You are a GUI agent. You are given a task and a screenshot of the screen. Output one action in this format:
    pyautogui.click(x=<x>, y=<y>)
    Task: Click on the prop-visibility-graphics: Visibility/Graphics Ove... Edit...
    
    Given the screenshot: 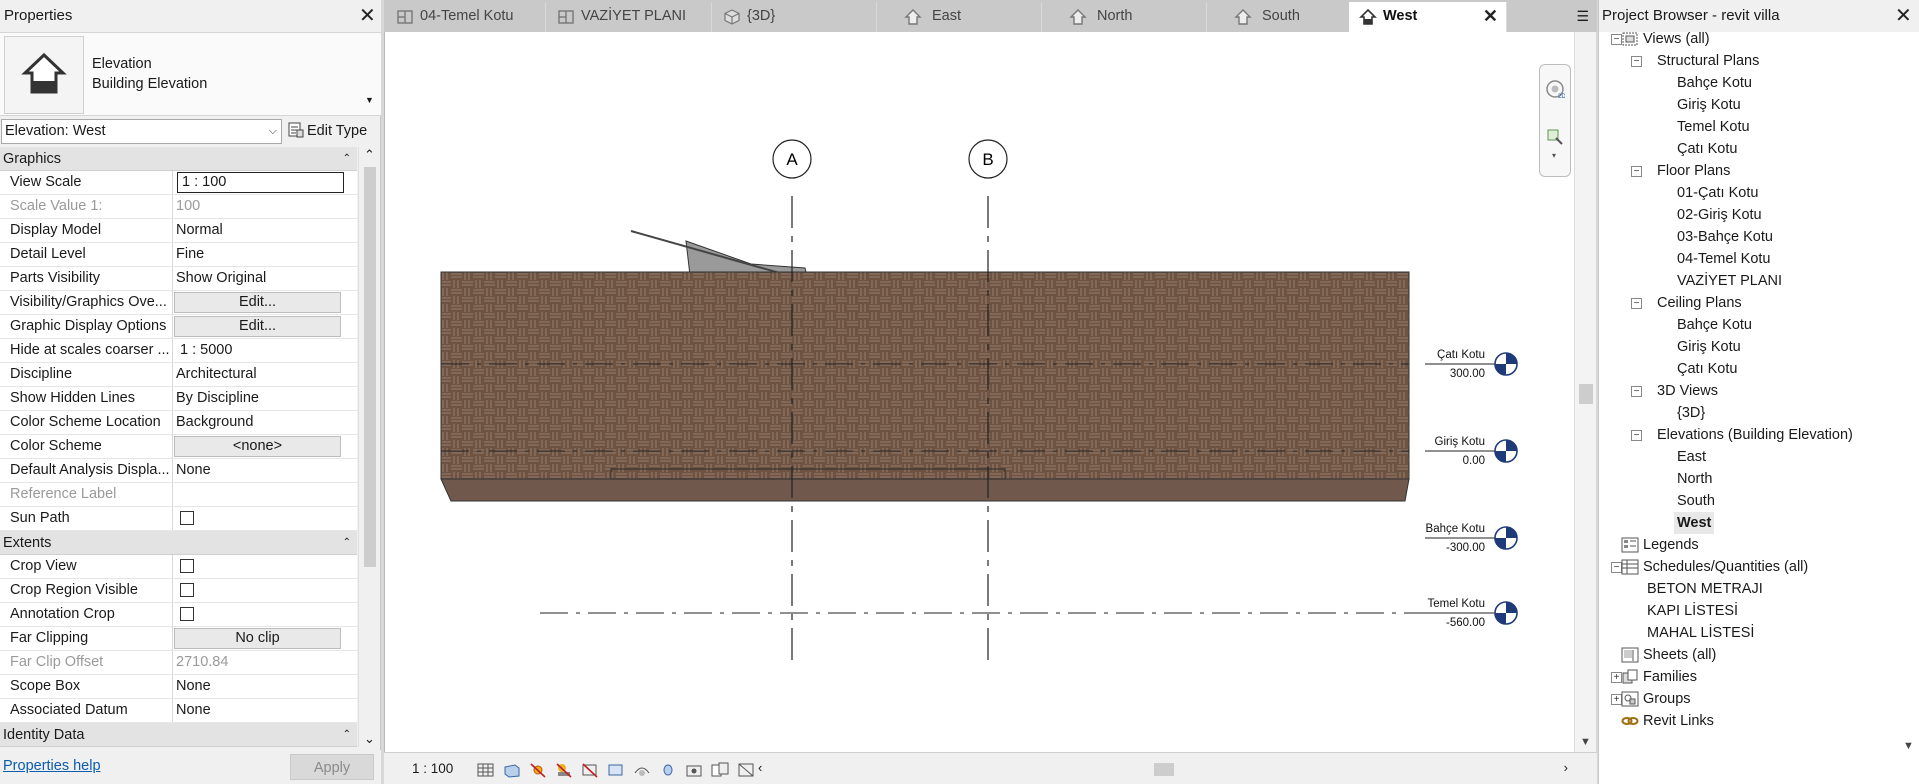 What is the action you would take?
    pyautogui.click(x=178, y=303)
    